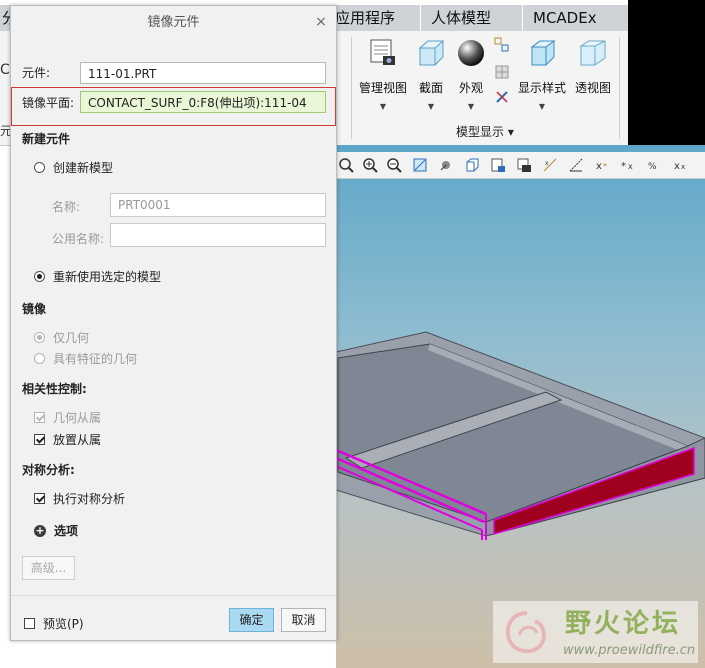  I want to click on ok-button: 确定, so click(251, 620).